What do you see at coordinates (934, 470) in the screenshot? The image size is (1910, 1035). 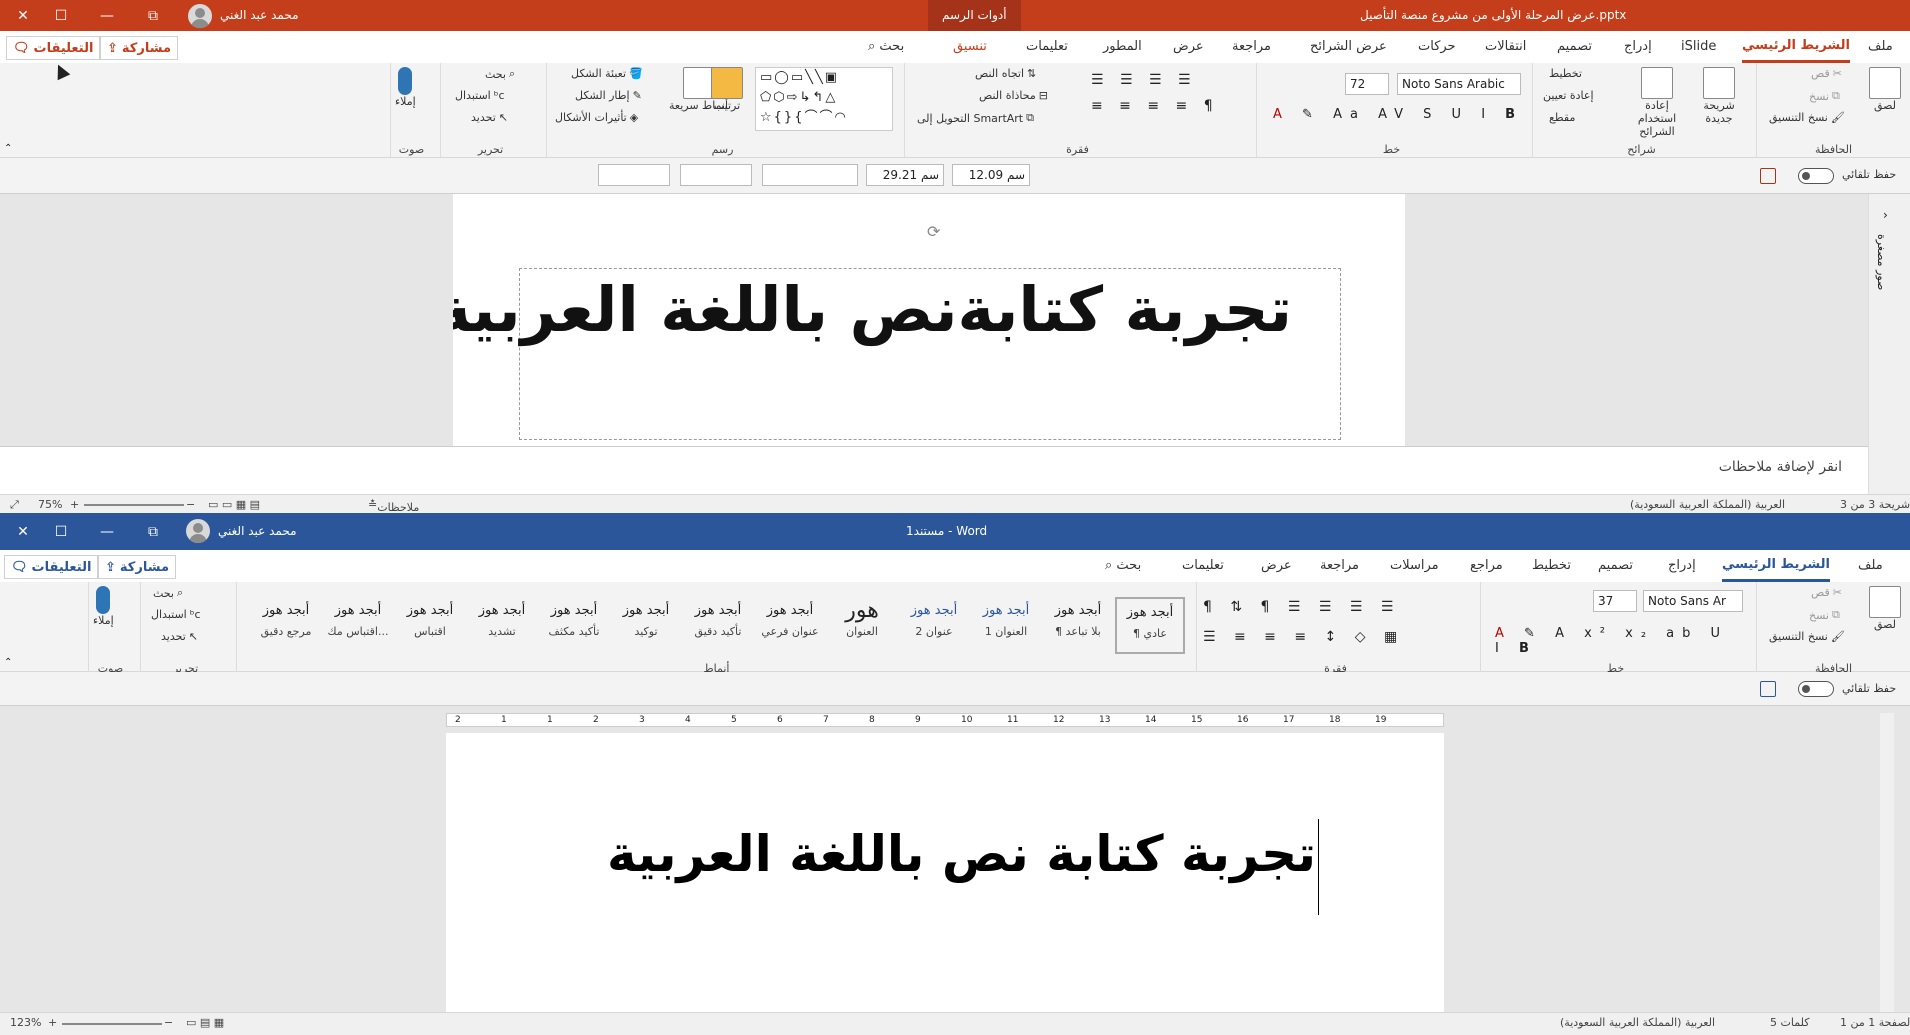 I see `notes-pane: انقر لإضافة ملاحظات` at bounding box center [934, 470].